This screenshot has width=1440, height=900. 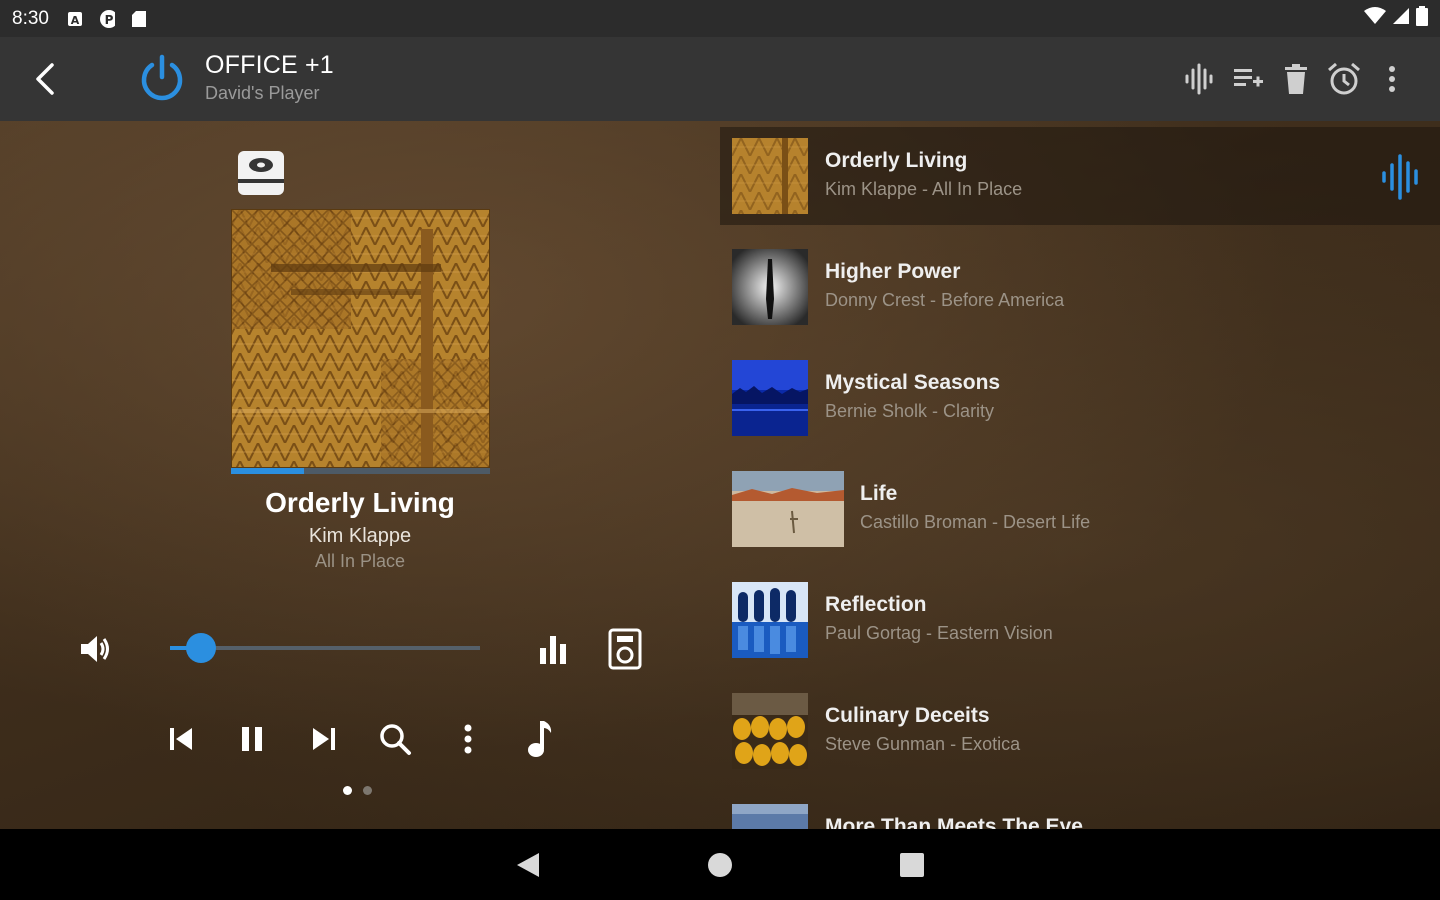 What do you see at coordinates (30, 18) in the screenshot?
I see `status-time: 8:30` at bounding box center [30, 18].